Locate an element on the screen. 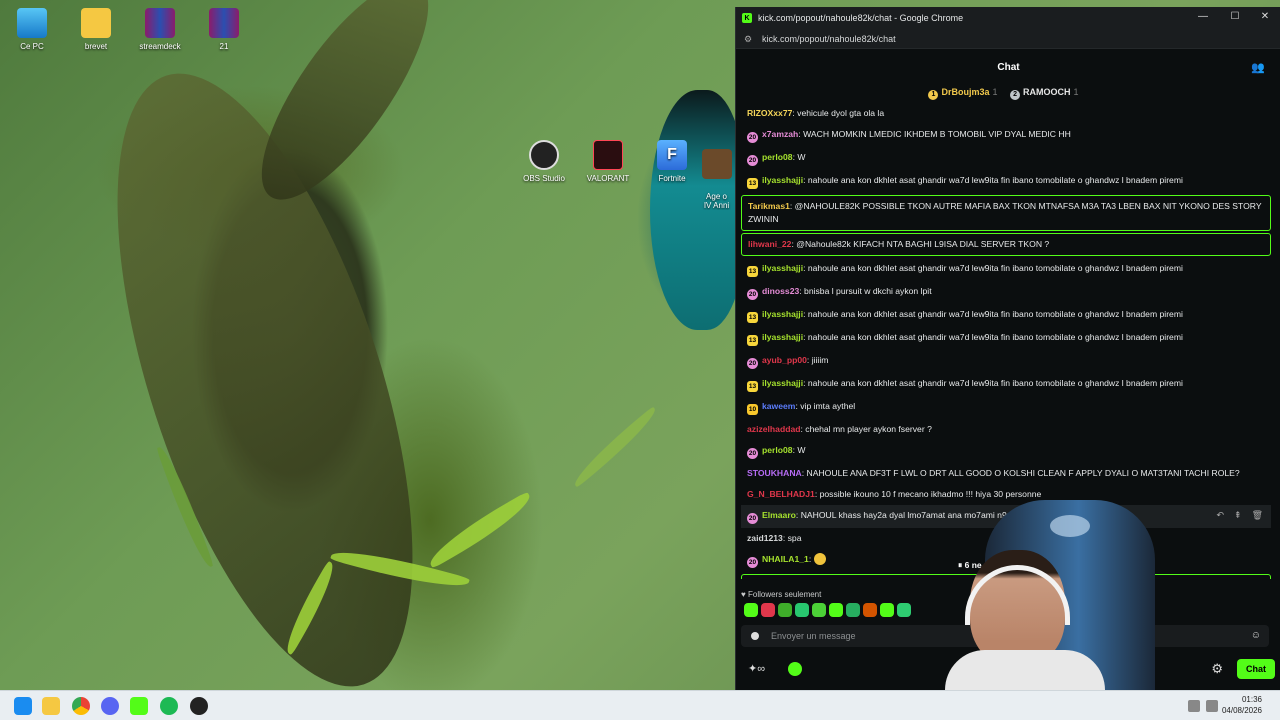 This screenshot has height=720, width=1280. chat-message: 20 ayub_pp00: jiiiim is located at coordinates (1006, 361).